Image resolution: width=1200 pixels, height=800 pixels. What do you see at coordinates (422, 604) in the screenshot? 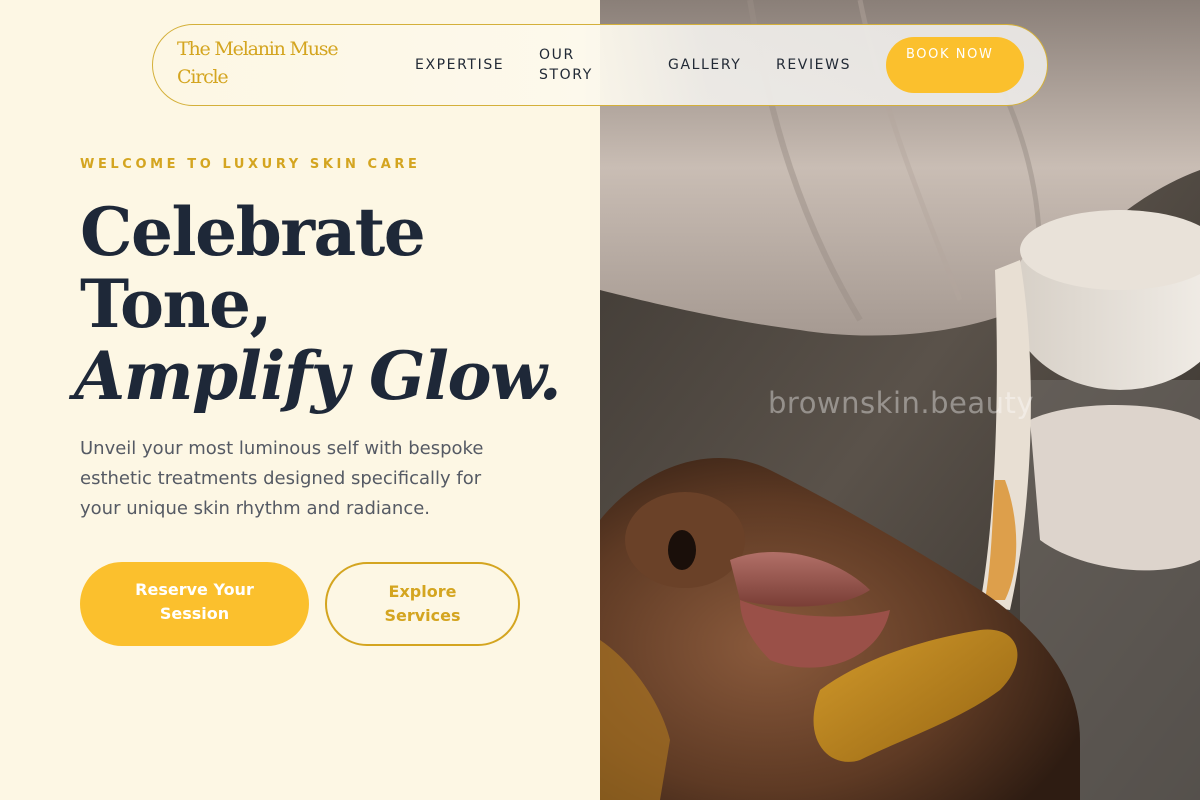
I see `explore-services-button: Explore Services` at bounding box center [422, 604].